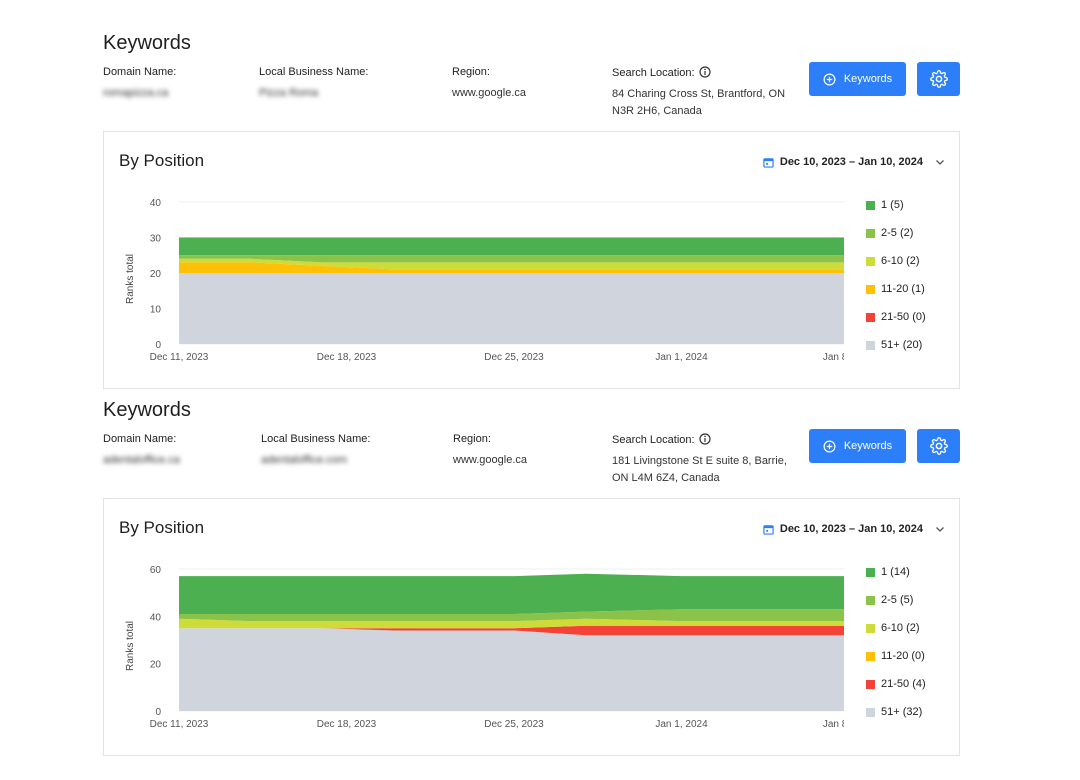 The height and width of the screenshot is (780, 1080). Describe the element at coordinates (289, 93) in the screenshot. I see `business-value: Pizza Roma` at that location.